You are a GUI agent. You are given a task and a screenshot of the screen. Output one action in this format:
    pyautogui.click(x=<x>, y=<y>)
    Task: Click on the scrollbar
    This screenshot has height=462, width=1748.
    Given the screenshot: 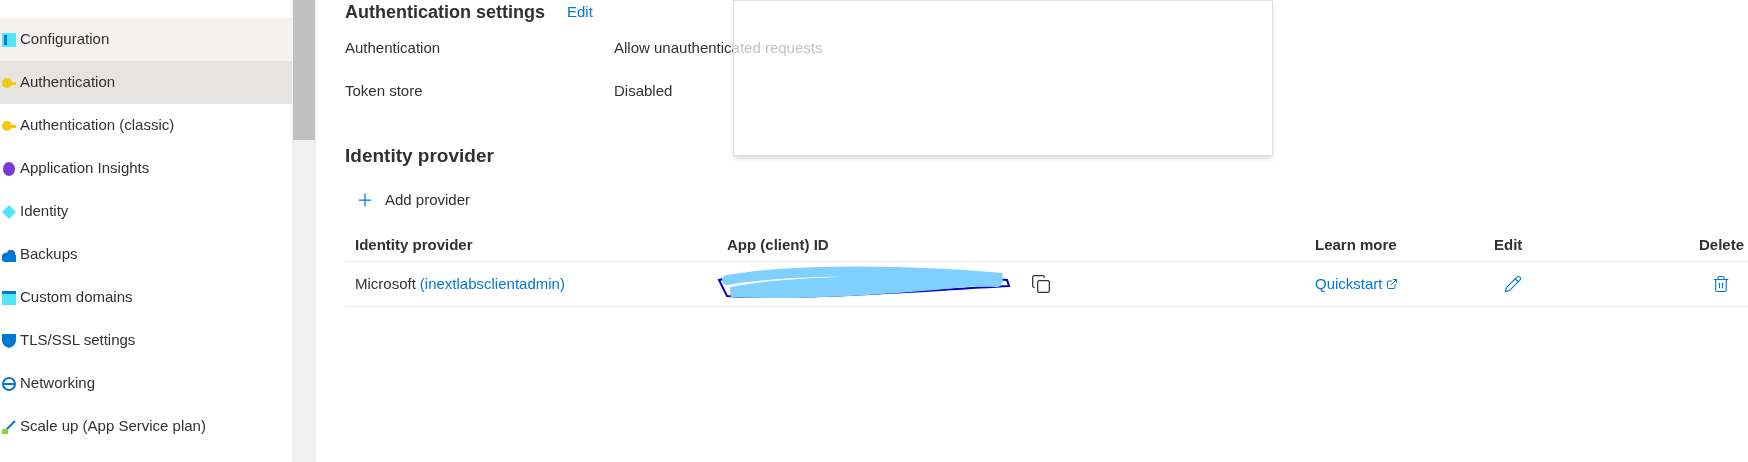 What is the action you would take?
    pyautogui.click(x=304, y=231)
    